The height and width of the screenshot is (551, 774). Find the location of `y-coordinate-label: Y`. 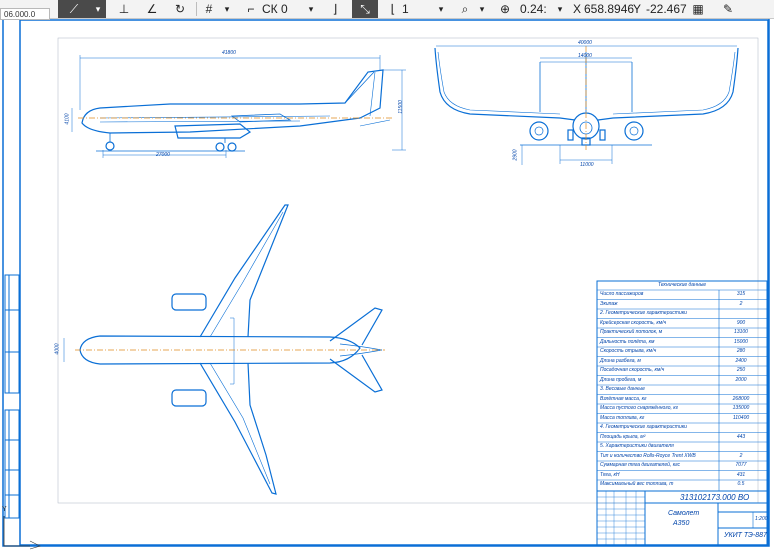

y-coordinate-label: Y is located at coordinates (636, 9).